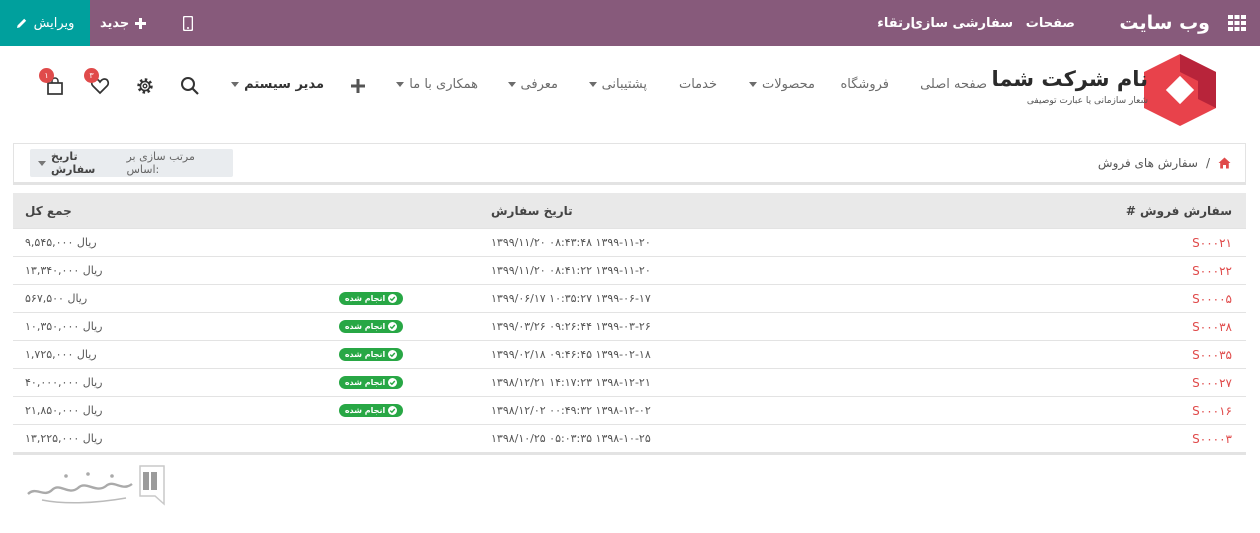 The image size is (1260, 533). Describe the element at coordinates (64, 438) in the screenshot. I see `order-total: ۱۳,۲۲۵,۰۰۰ ریال` at that location.